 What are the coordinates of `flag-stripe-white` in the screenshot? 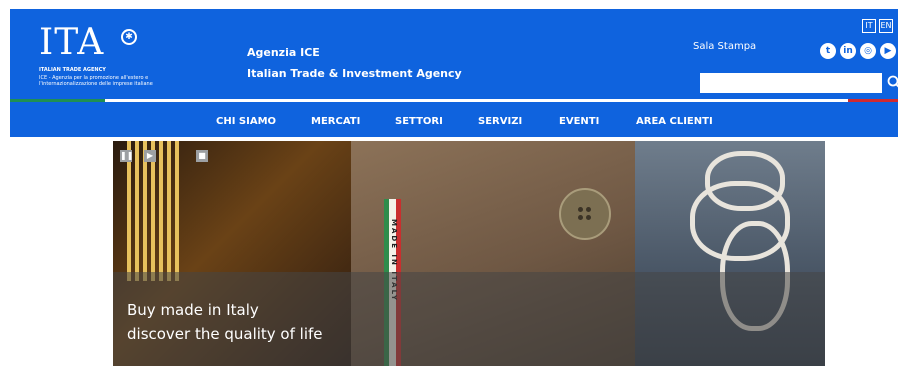 It's located at (476, 100).